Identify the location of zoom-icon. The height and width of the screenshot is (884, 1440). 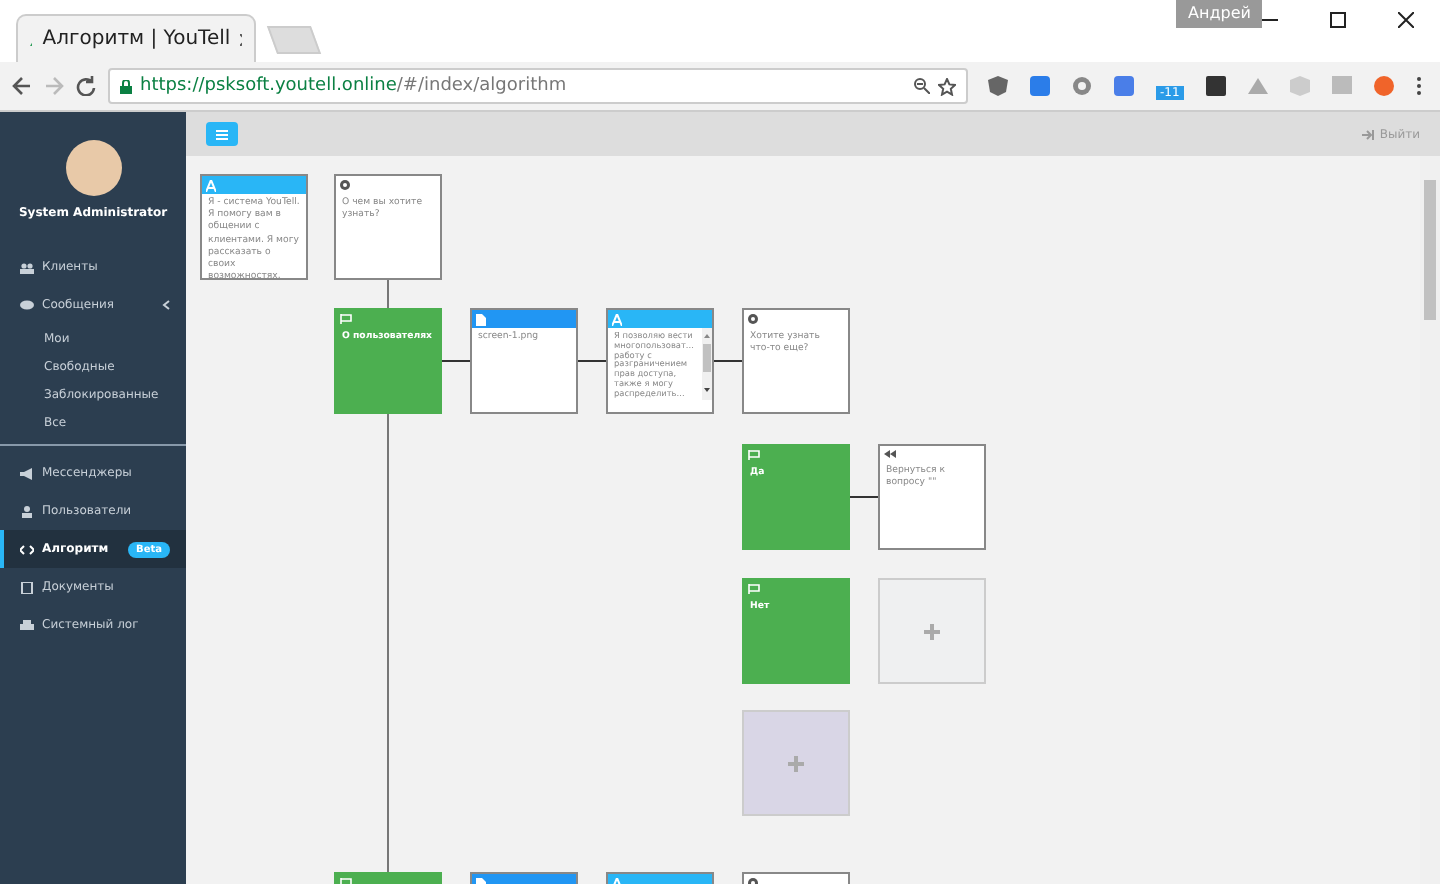
(922, 86).